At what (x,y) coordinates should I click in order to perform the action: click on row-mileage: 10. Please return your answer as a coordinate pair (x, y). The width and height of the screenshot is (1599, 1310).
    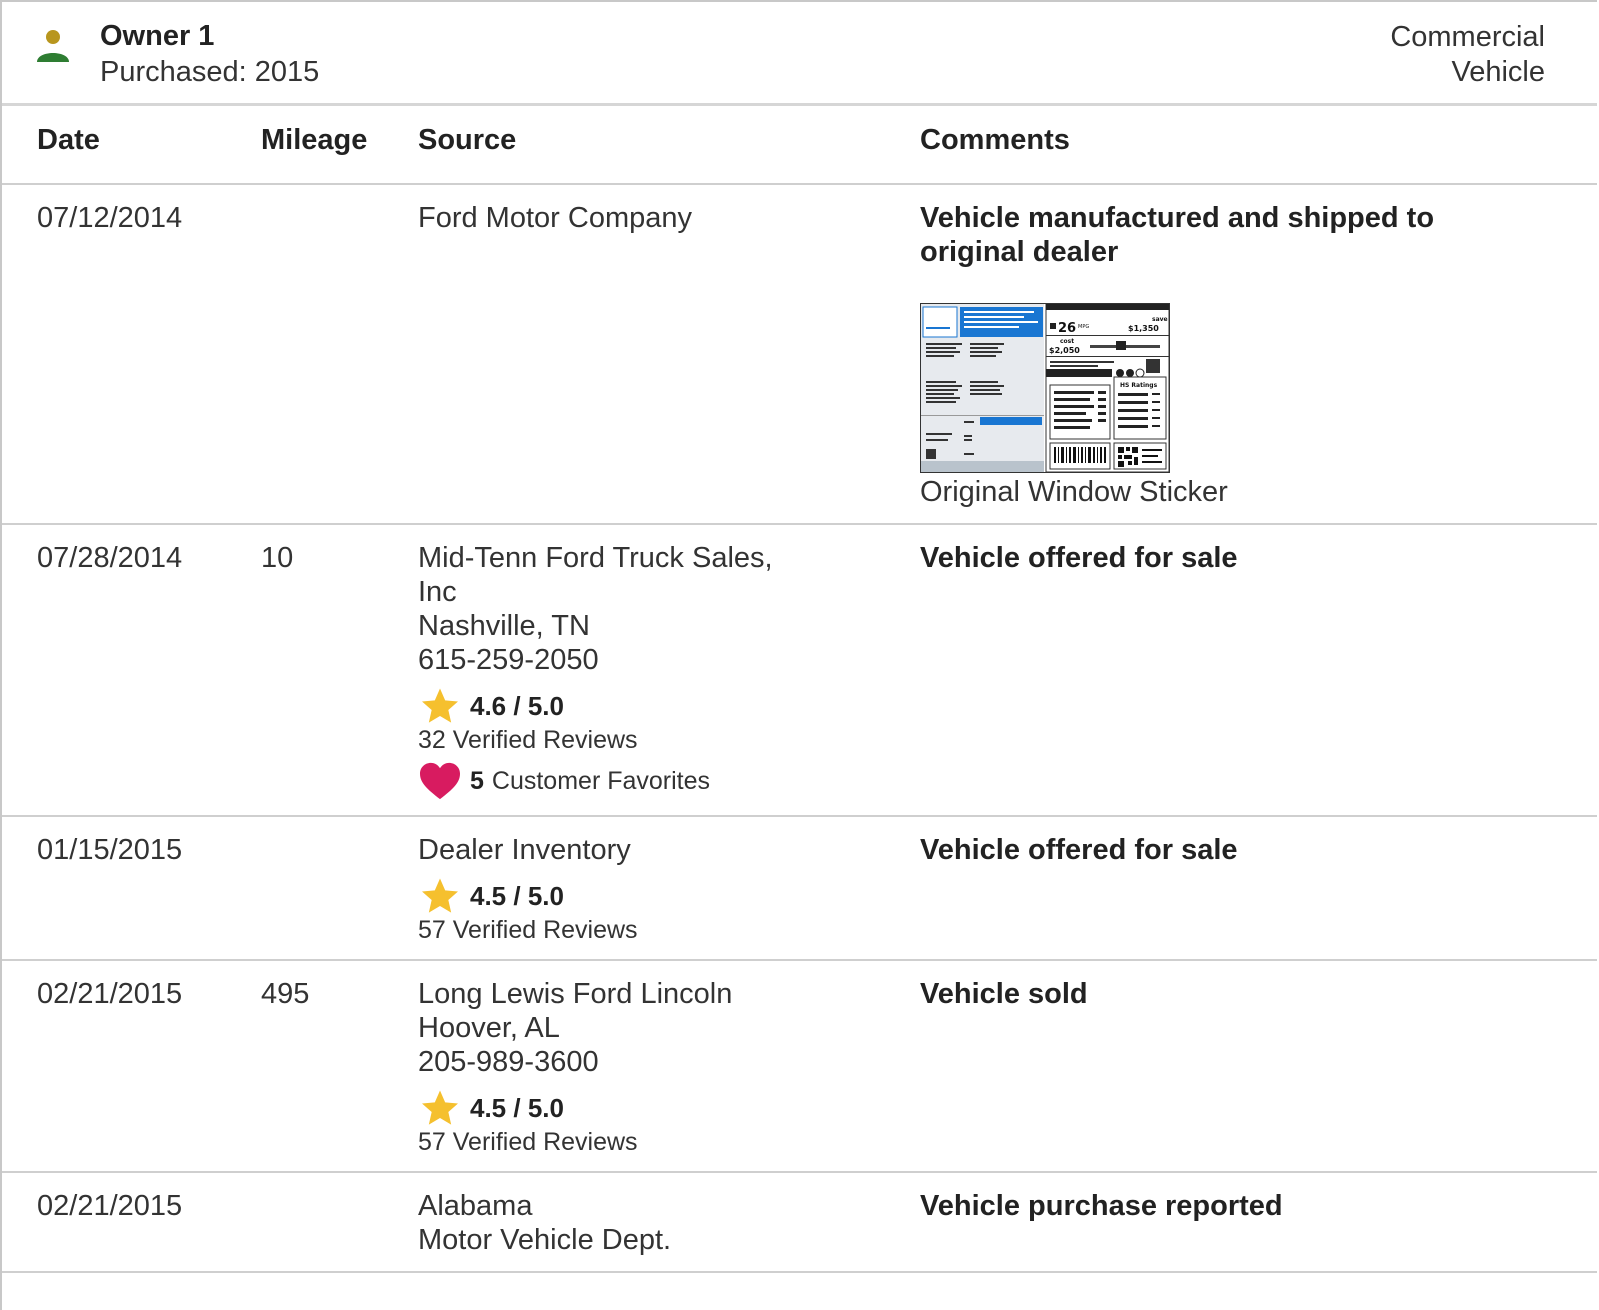
    Looking at the image, I should click on (339, 670).